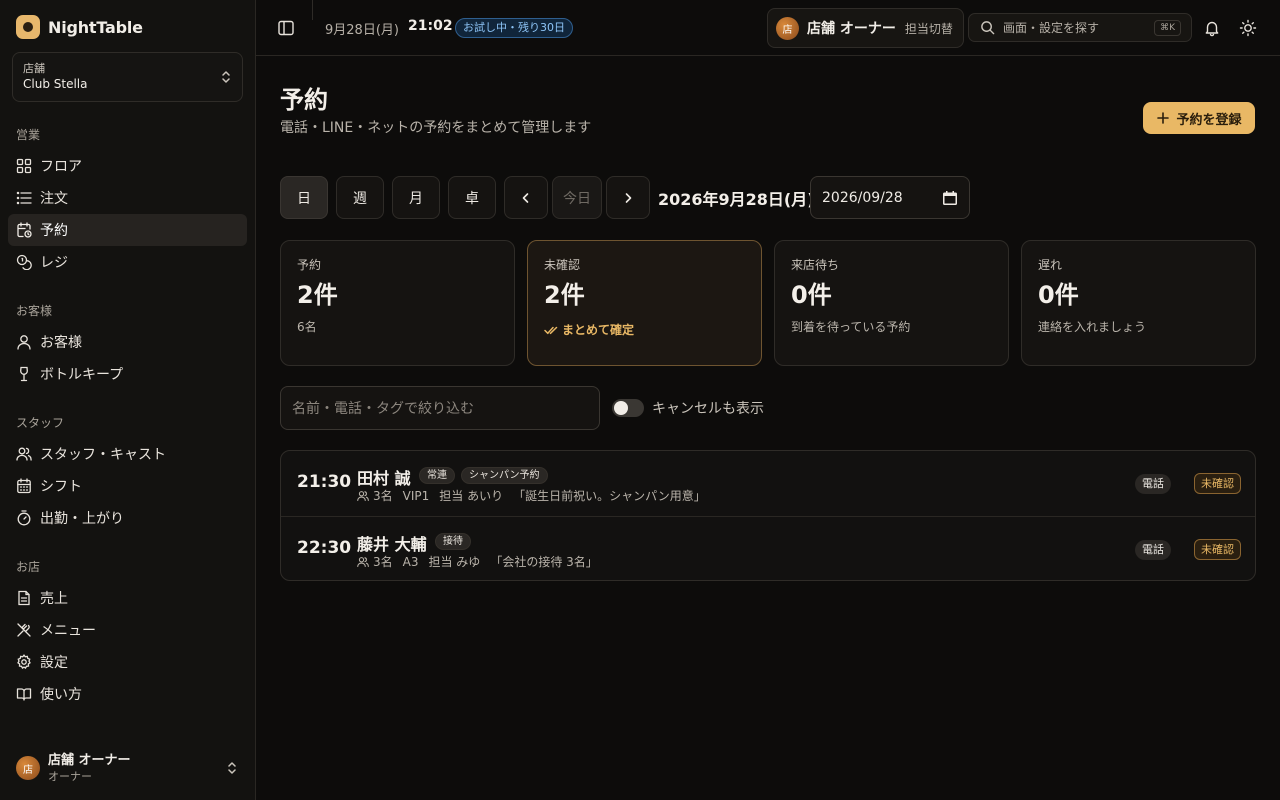 This screenshot has height=800, width=1280. What do you see at coordinates (127, 77) in the screenshot?
I see `store-switcher: 店舗 Club Stella` at bounding box center [127, 77].